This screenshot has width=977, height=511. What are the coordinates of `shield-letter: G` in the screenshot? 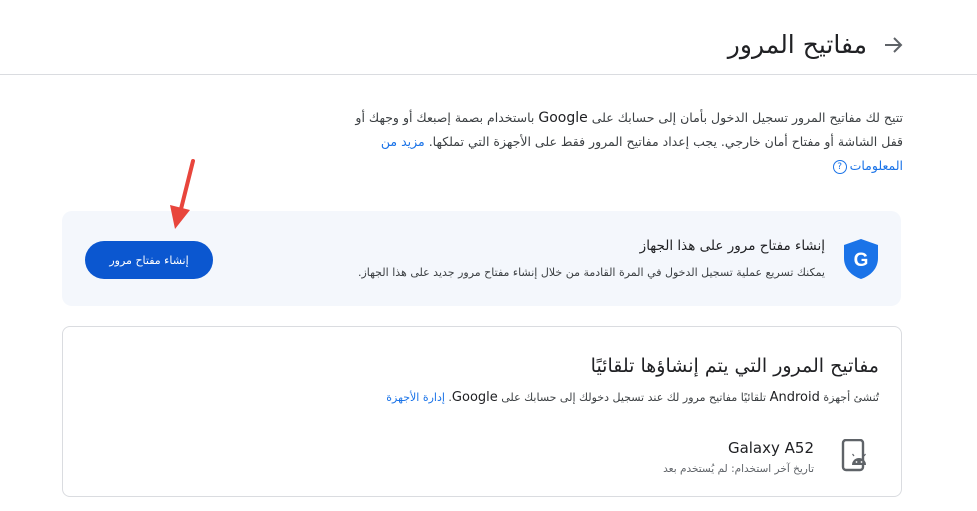 It's located at (861, 260).